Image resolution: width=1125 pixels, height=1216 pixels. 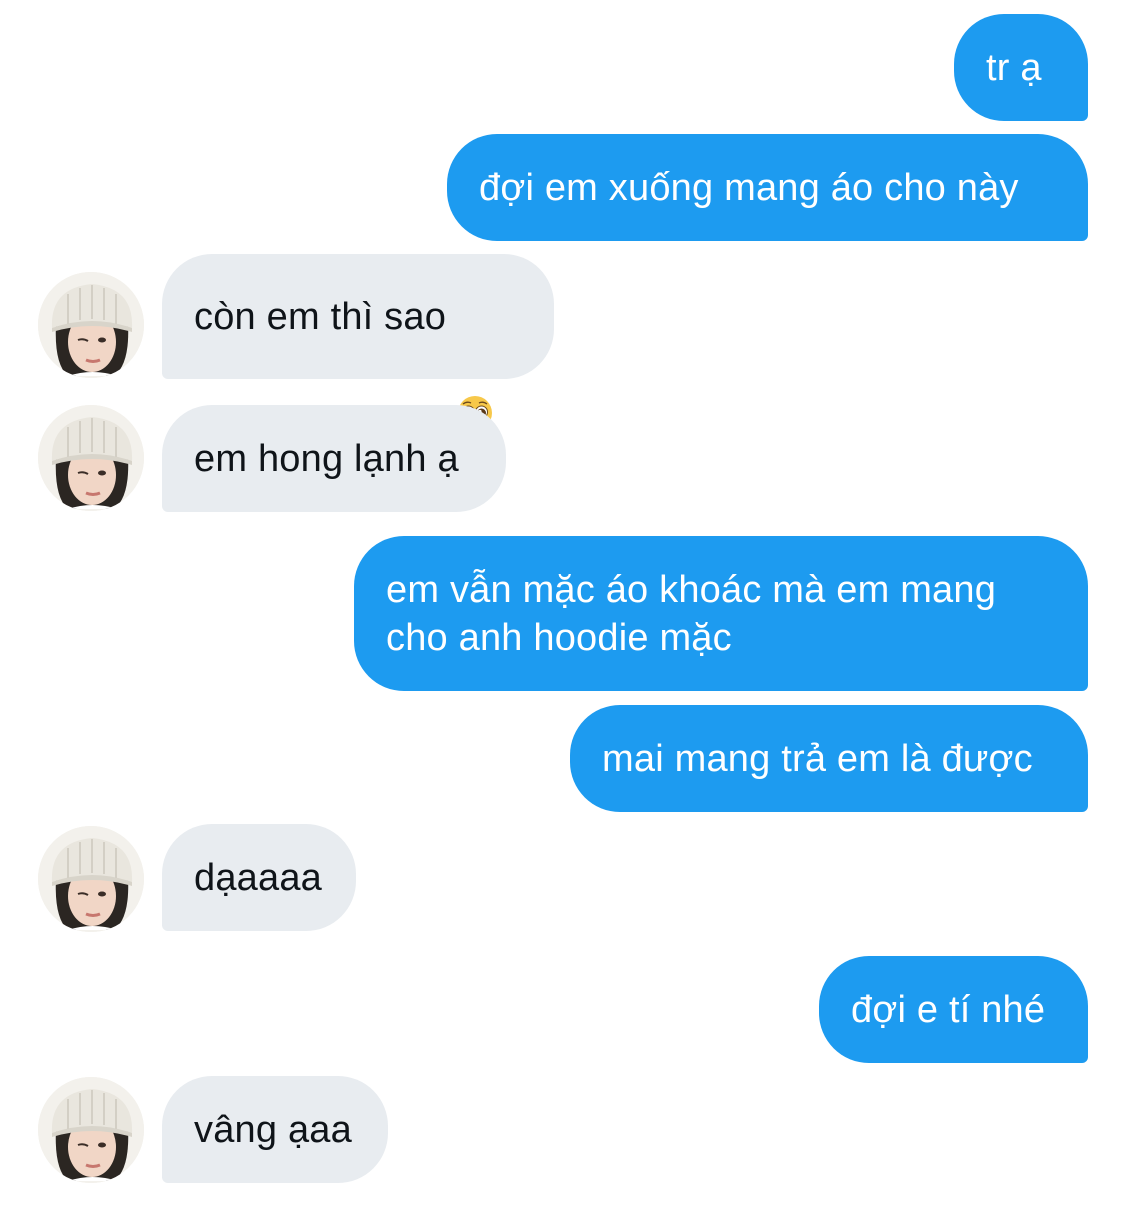 I want to click on message-bubble-incoming: vâng ạaa, so click(x=275, y=1129).